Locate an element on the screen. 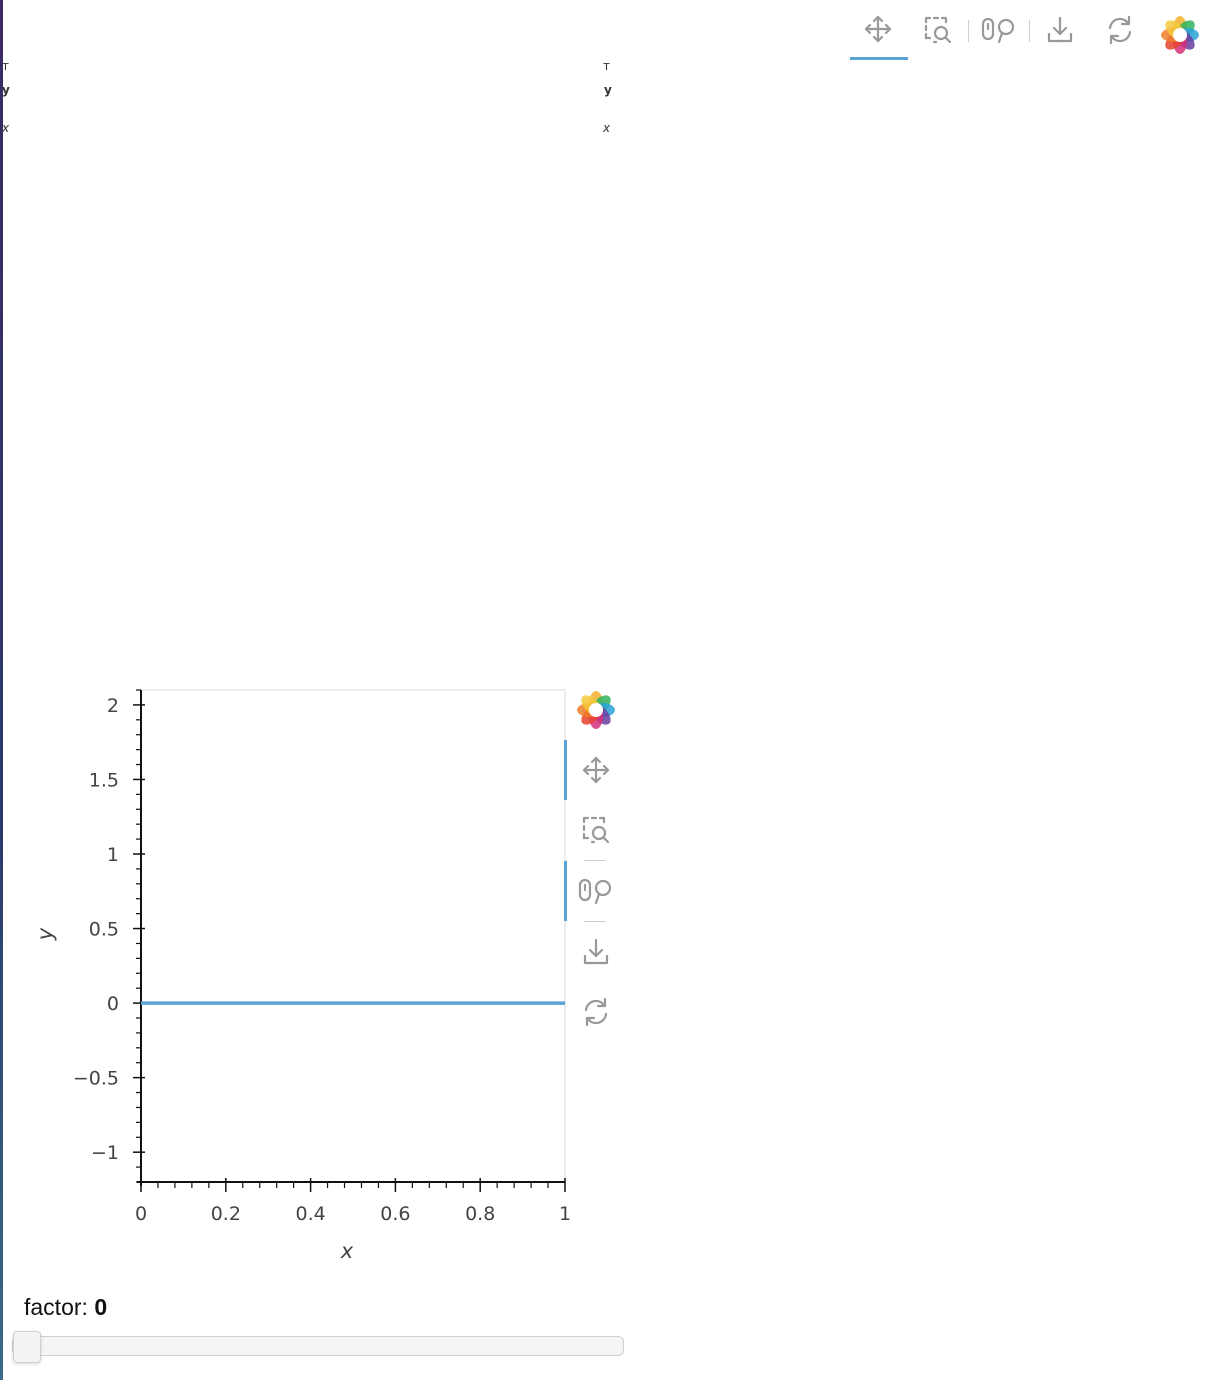 The width and height of the screenshot is (1220, 1380). side-bokeh-logo is located at coordinates (596, 710).